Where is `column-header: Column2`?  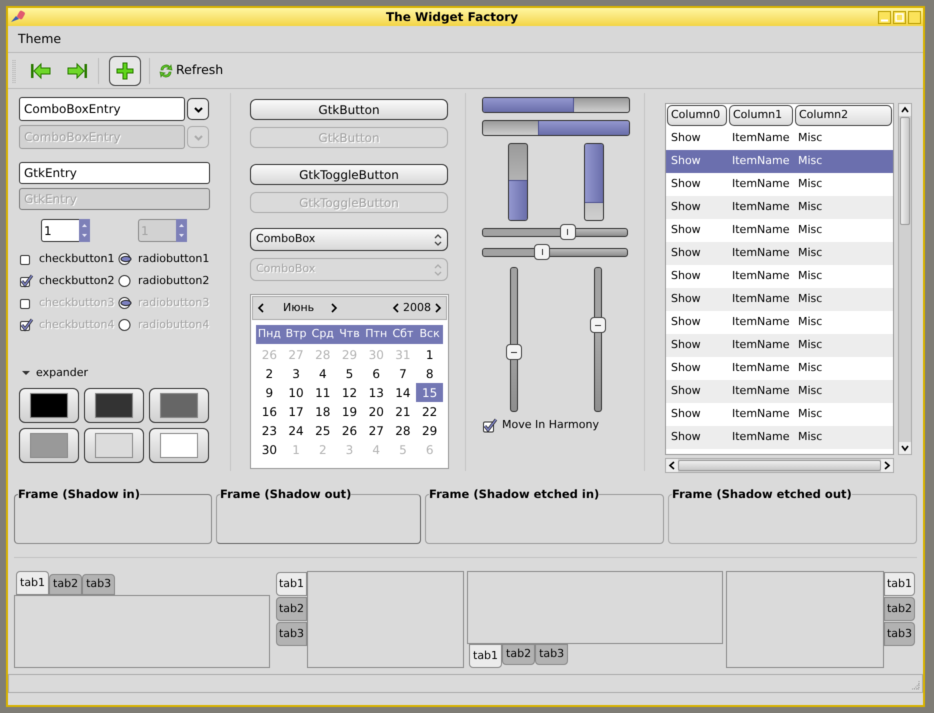 column-header: Column2 is located at coordinates (843, 115).